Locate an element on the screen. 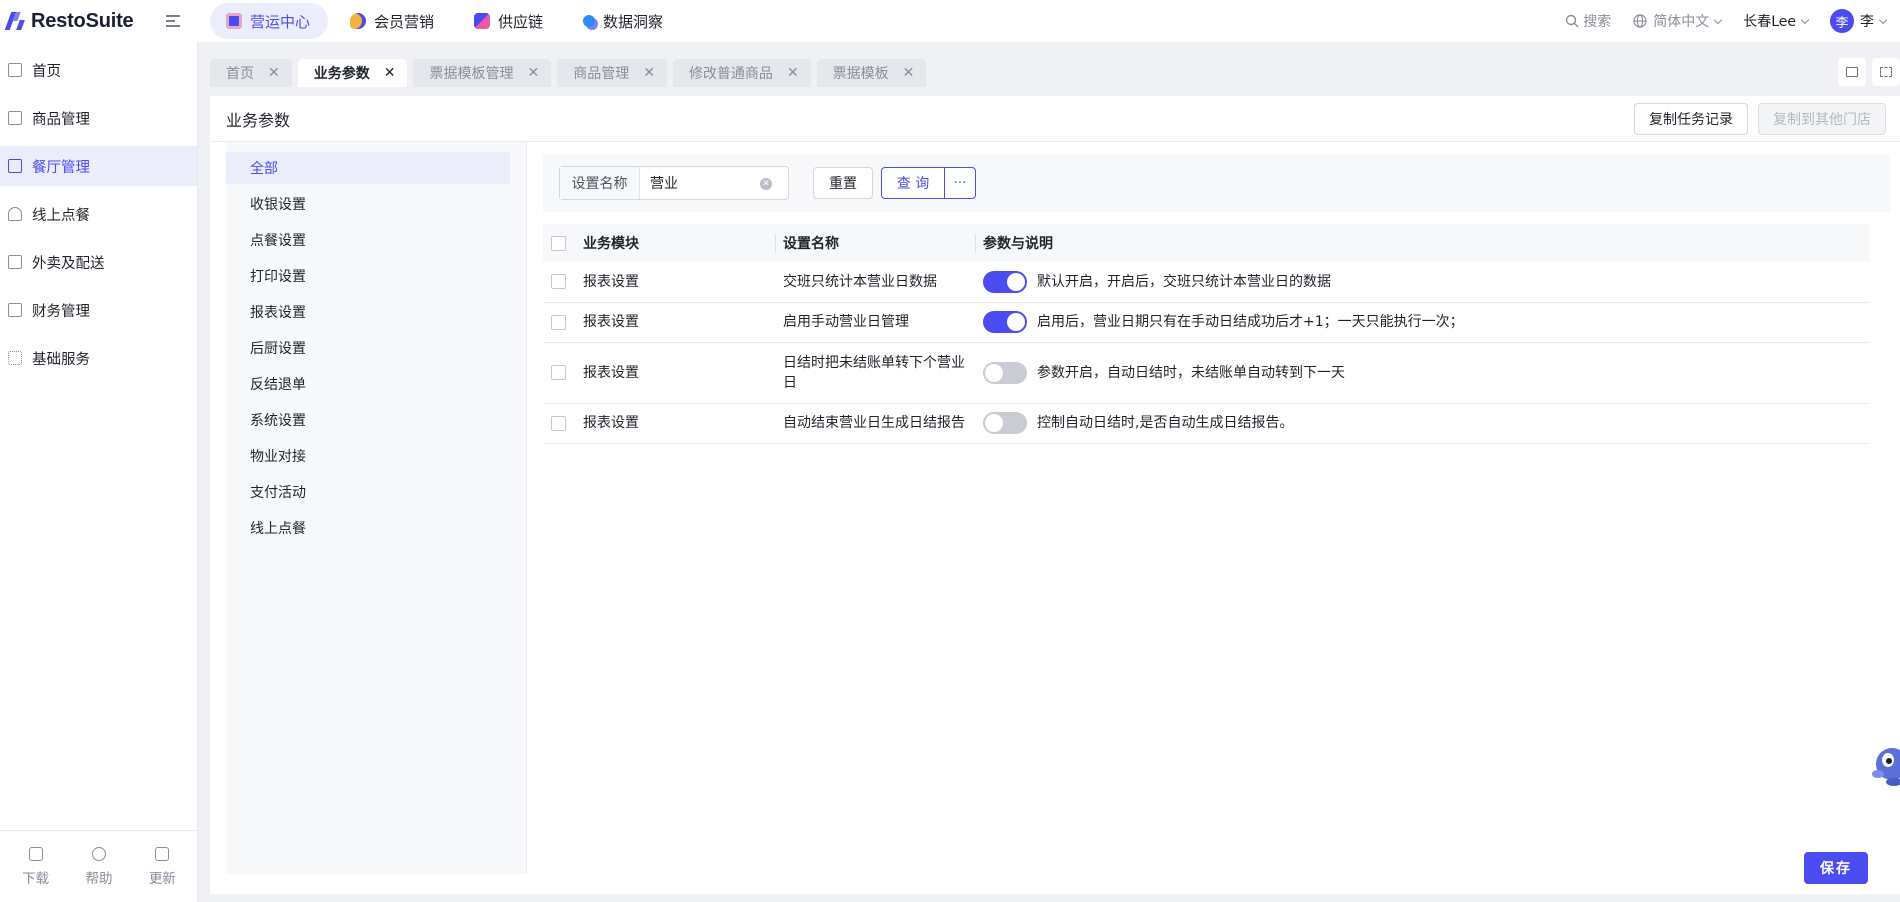 The width and height of the screenshot is (1900, 902). global-search: 搜索 is located at coordinates (1588, 21).